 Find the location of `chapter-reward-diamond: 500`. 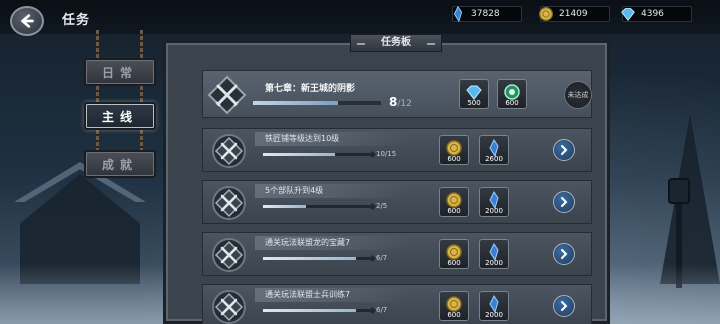

chapter-reward-diamond: 500 is located at coordinates (474, 94).